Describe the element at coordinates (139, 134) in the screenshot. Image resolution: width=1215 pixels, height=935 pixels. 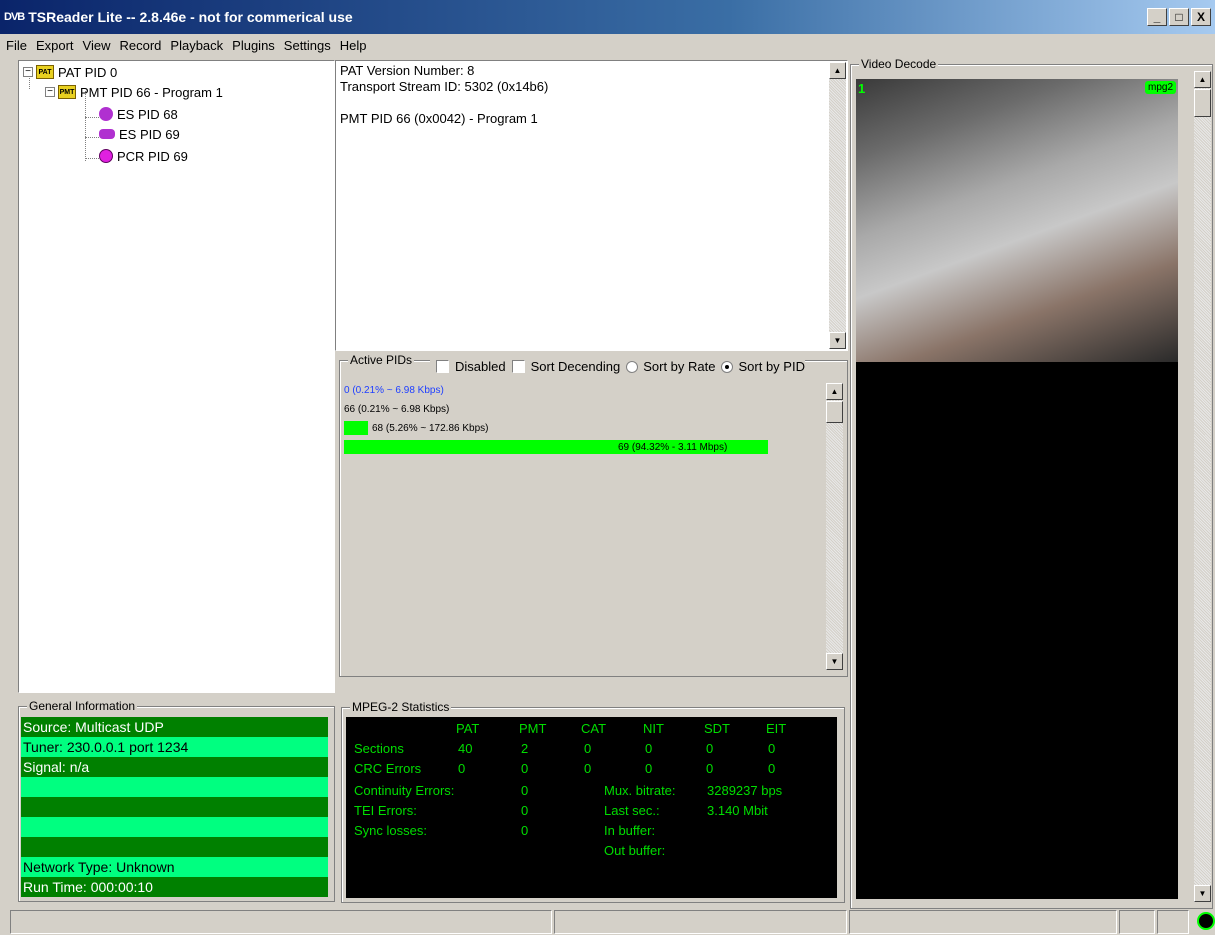
I see `tree-item-es69: ES PID 69` at that location.